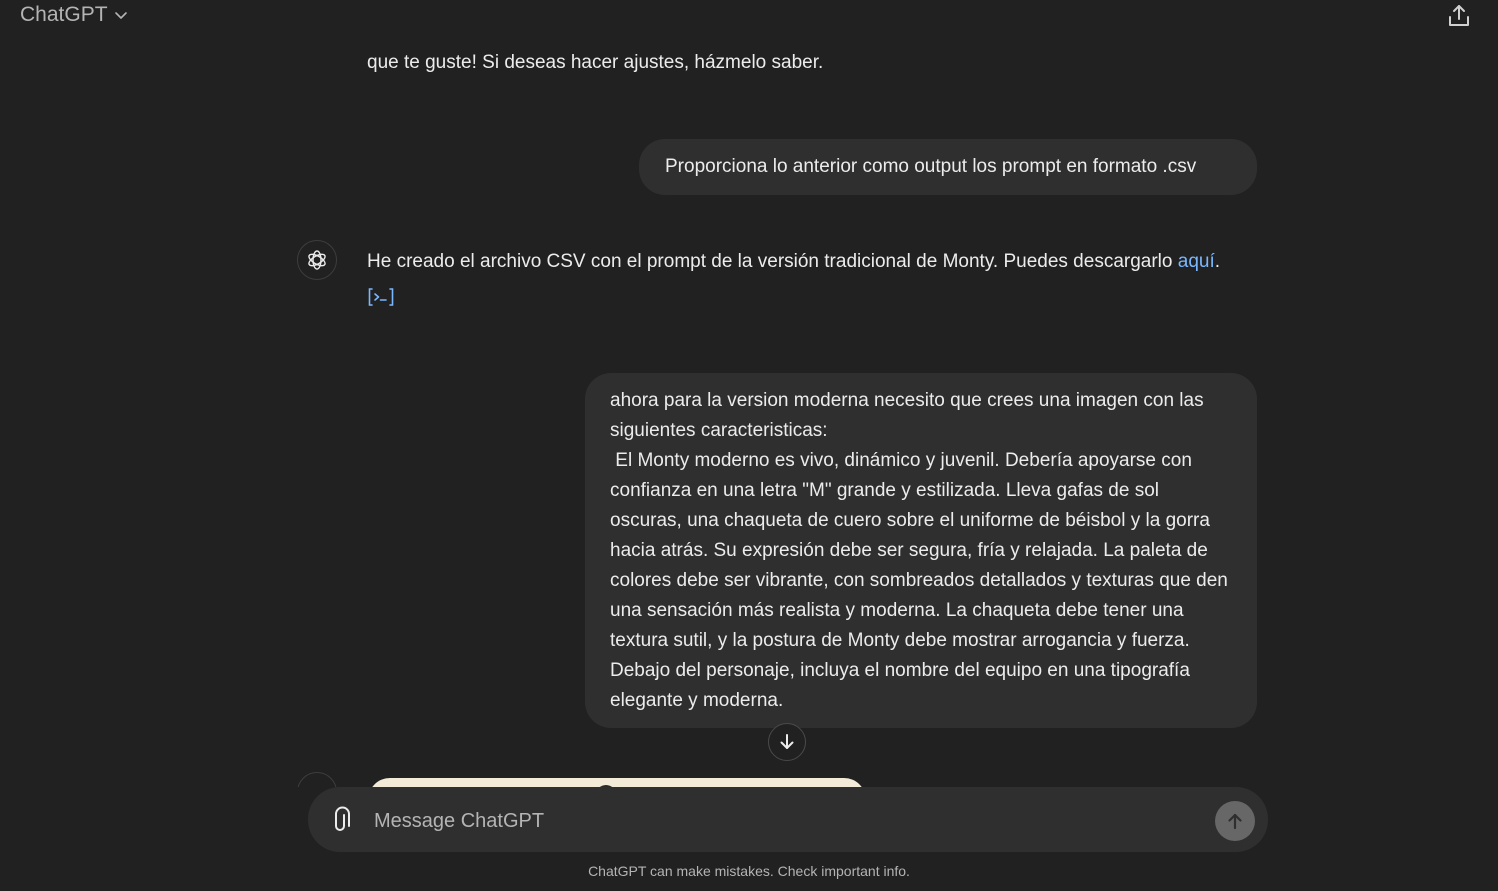 The height and width of the screenshot is (891, 1498). I want to click on model-name: ChatGPT, so click(64, 14).